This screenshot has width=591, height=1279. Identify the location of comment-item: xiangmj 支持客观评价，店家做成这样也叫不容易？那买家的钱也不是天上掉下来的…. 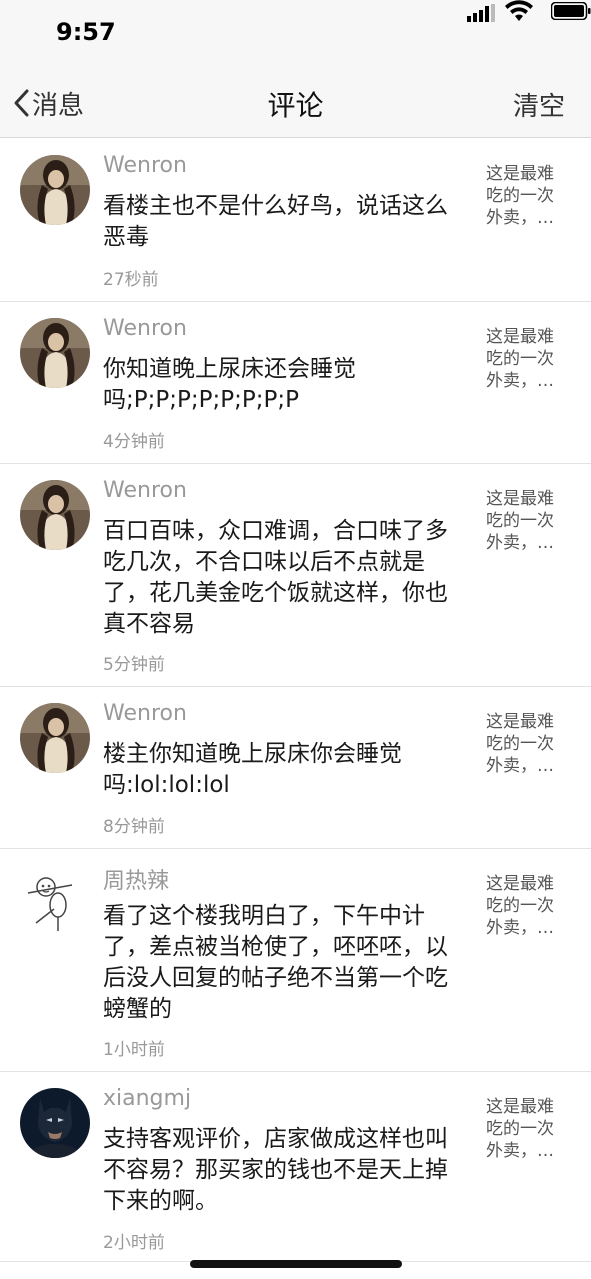
(295, 1167).